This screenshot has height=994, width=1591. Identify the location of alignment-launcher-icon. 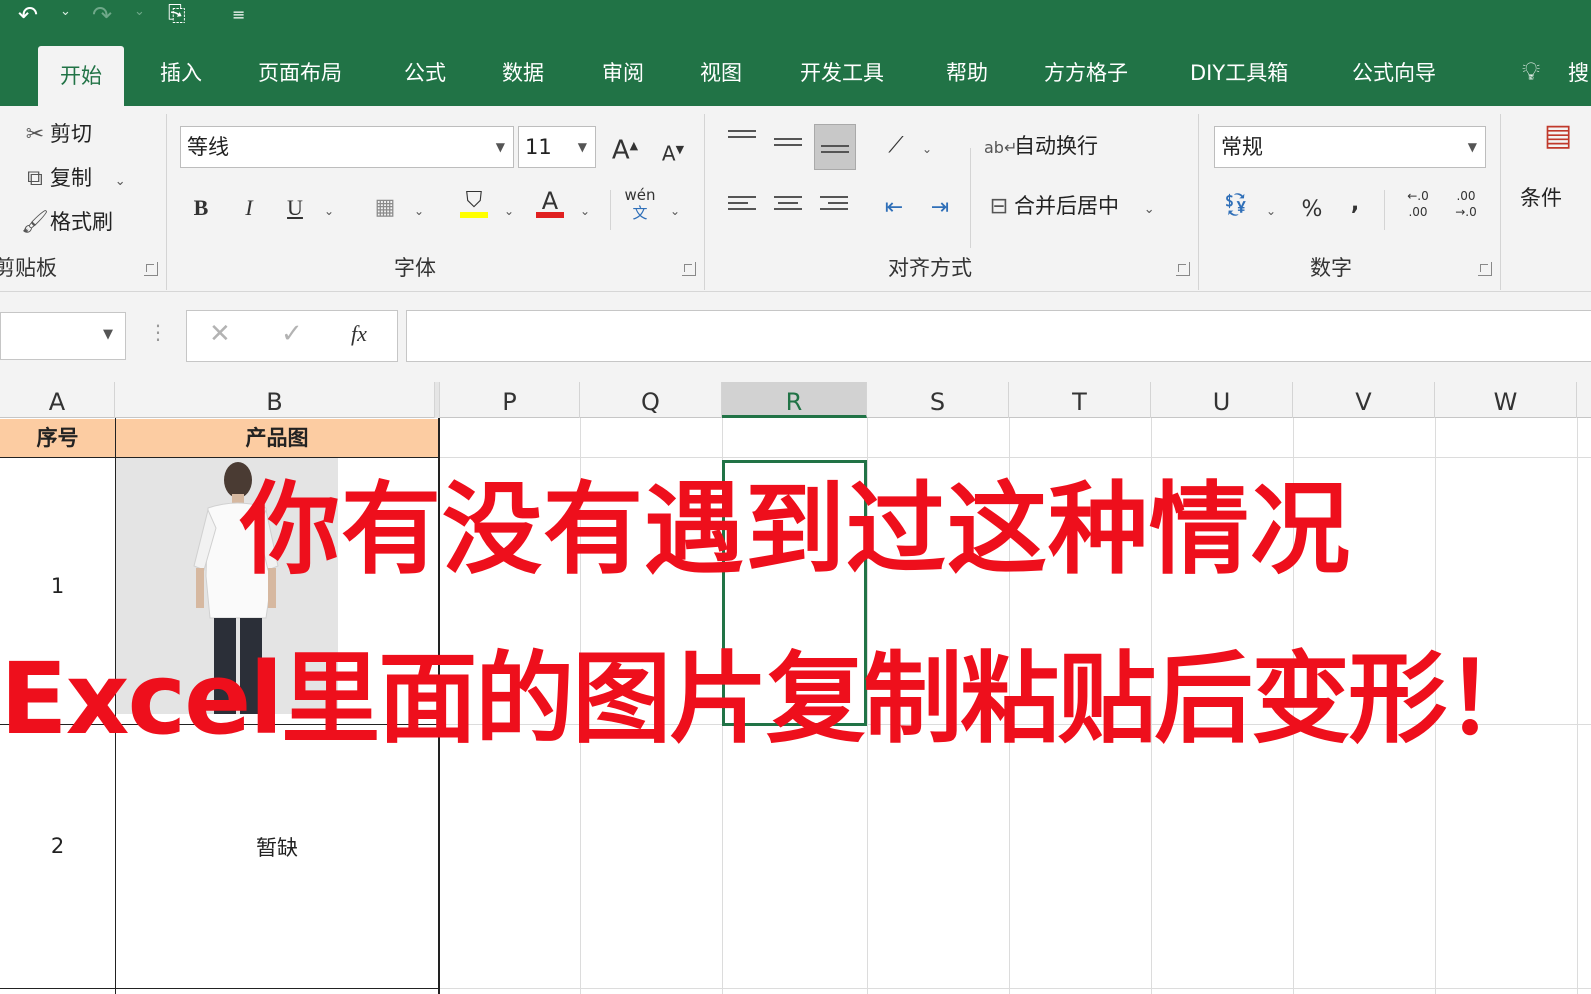
(1183, 269).